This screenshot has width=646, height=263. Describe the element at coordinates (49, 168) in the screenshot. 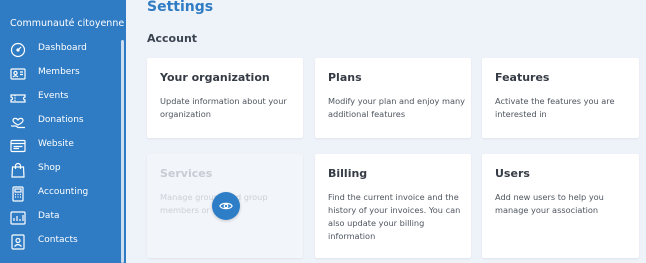

I see `sidebar-item-label: Shop` at that location.